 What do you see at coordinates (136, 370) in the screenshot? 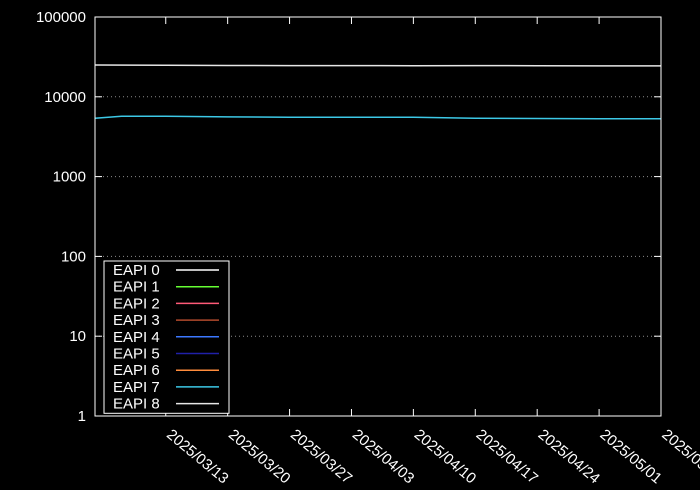
I see `legend-label: EAPI 6` at bounding box center [136, 370].